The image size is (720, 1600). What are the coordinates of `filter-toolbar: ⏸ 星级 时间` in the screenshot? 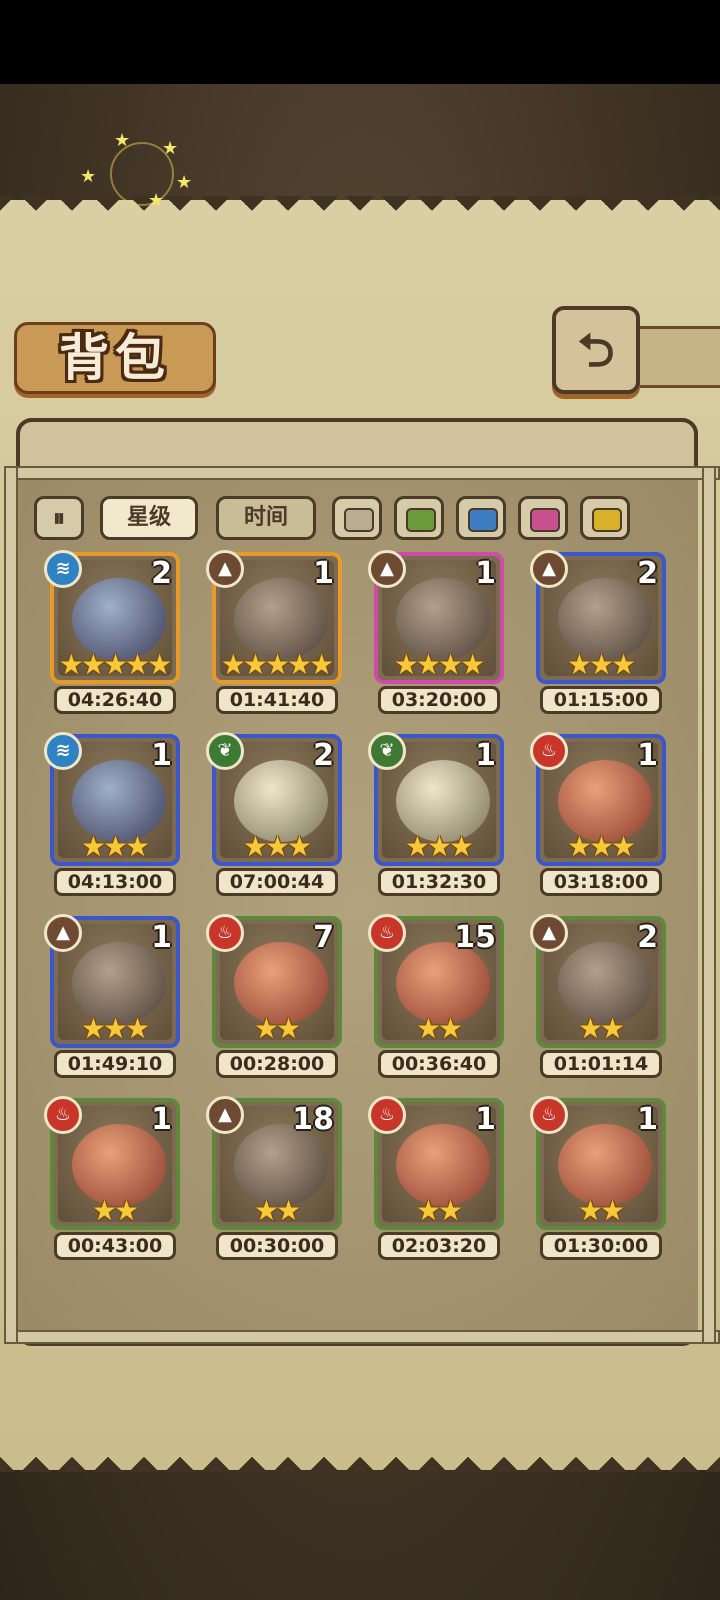 It's located at (354, 521).